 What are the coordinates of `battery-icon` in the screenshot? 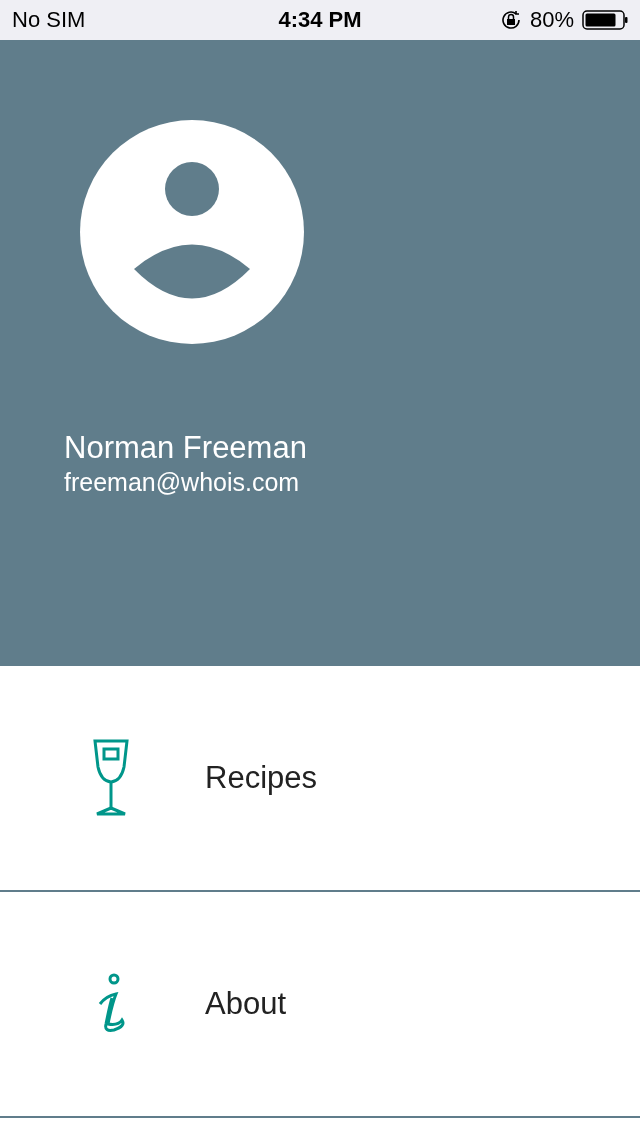 It's located at (605, 20).